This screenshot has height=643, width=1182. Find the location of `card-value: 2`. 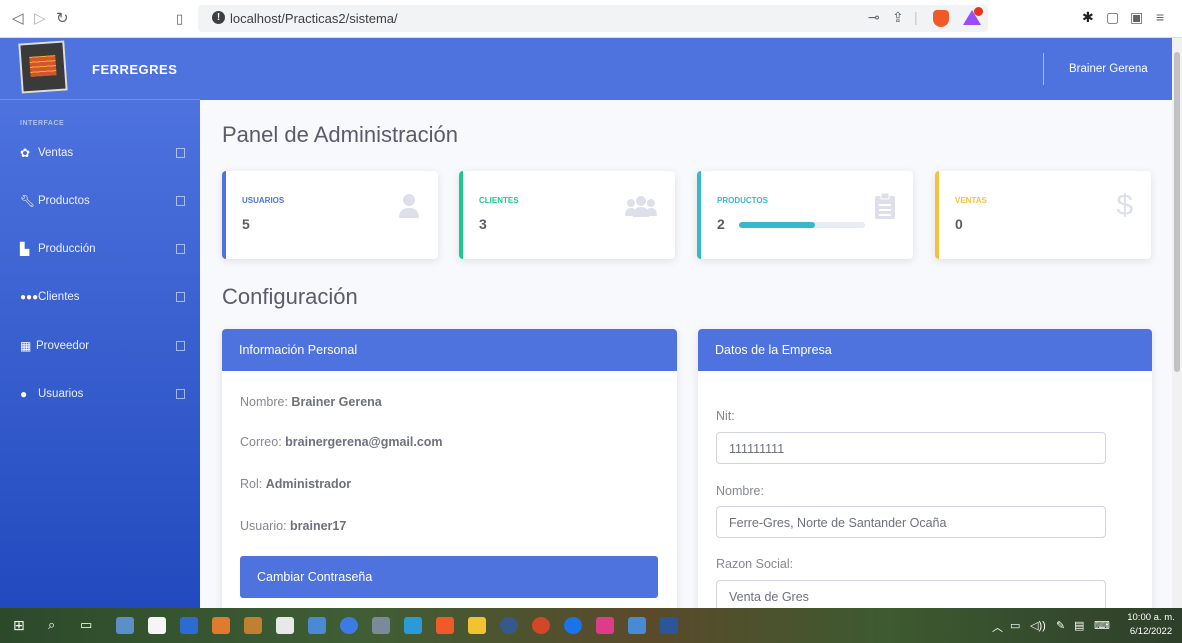

card-value: 2 is located at coordinates (721, 224).